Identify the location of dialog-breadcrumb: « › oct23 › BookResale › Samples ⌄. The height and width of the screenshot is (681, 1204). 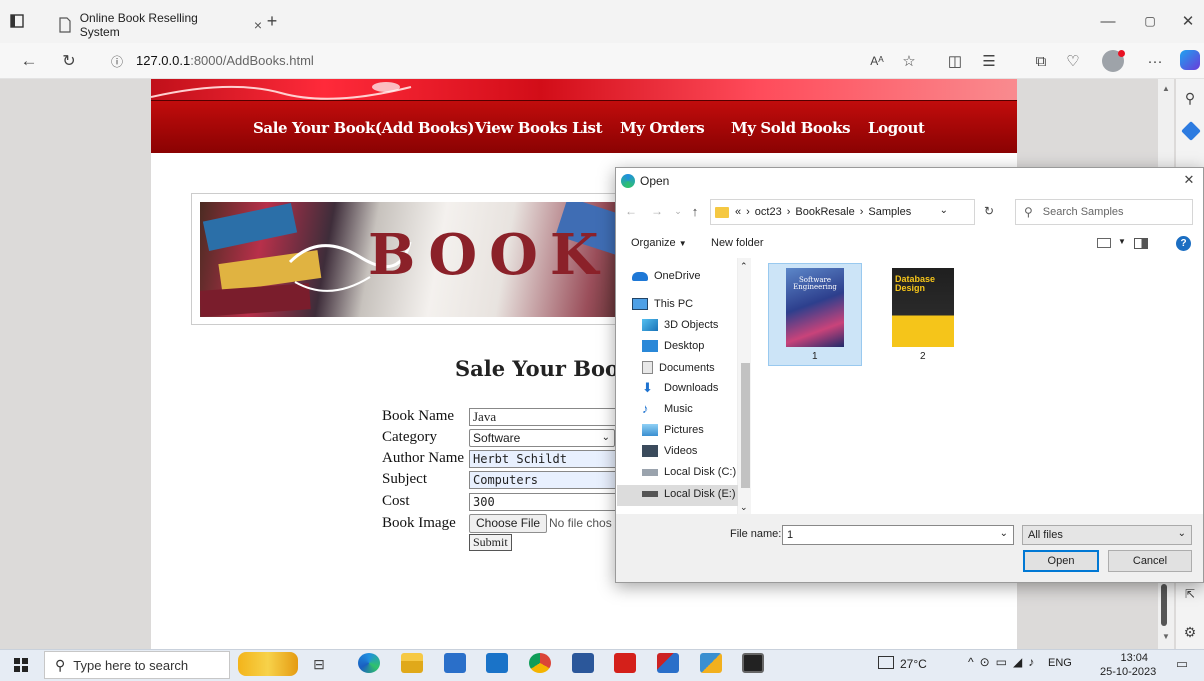
(842, 212).